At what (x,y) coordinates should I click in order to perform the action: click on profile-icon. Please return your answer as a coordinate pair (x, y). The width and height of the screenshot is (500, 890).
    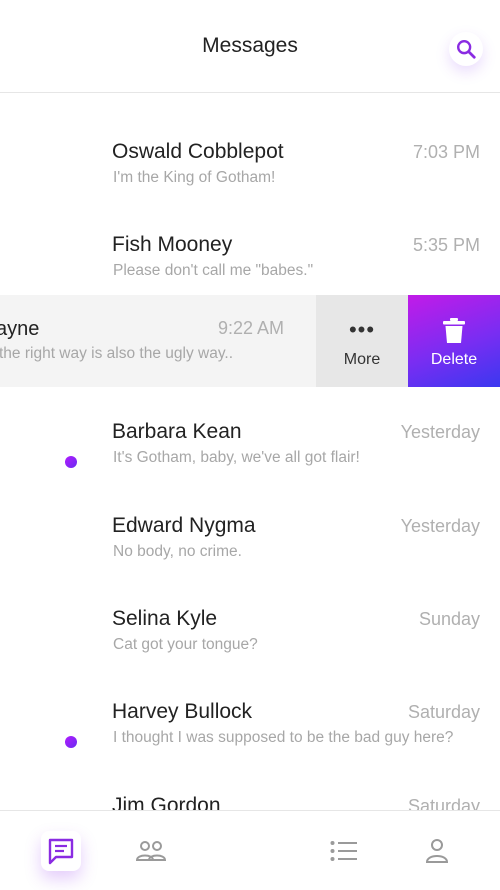
    Looking at the image, I should click on (437, 851).